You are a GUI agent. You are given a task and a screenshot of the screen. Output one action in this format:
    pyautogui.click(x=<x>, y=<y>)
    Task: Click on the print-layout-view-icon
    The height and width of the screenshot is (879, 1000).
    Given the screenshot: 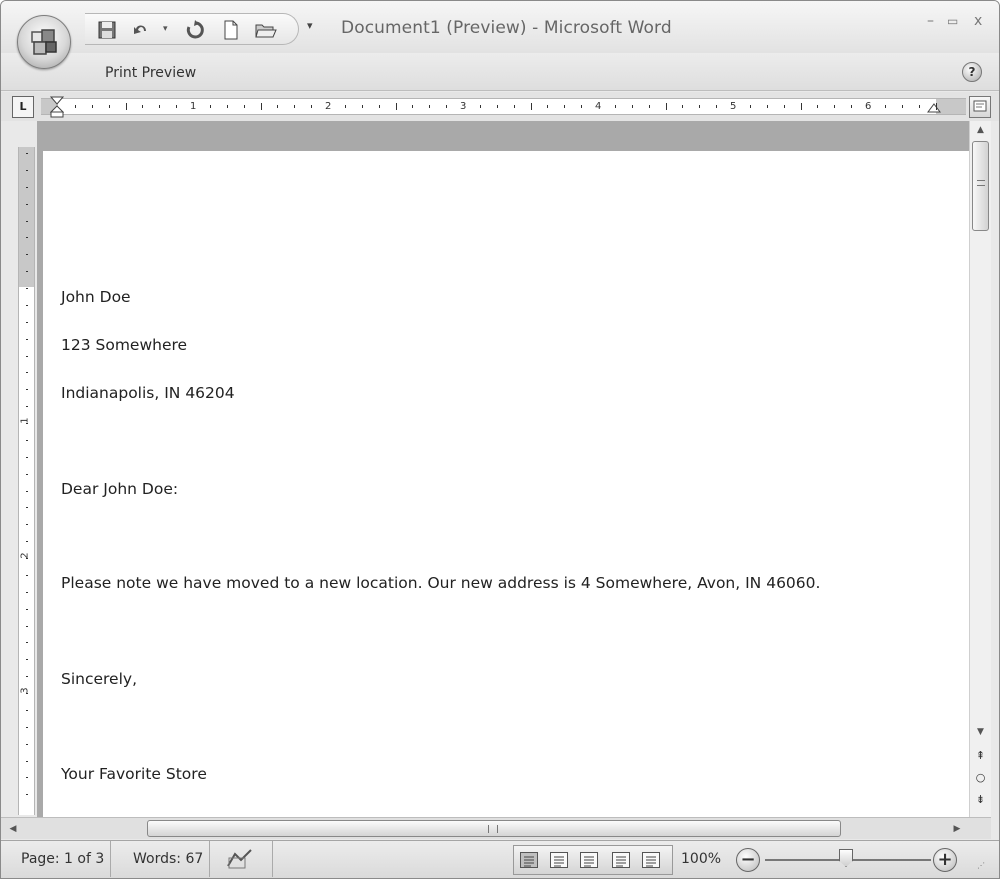 What is the action you would take?
    pyautogui.click(x=529, y=860)
    